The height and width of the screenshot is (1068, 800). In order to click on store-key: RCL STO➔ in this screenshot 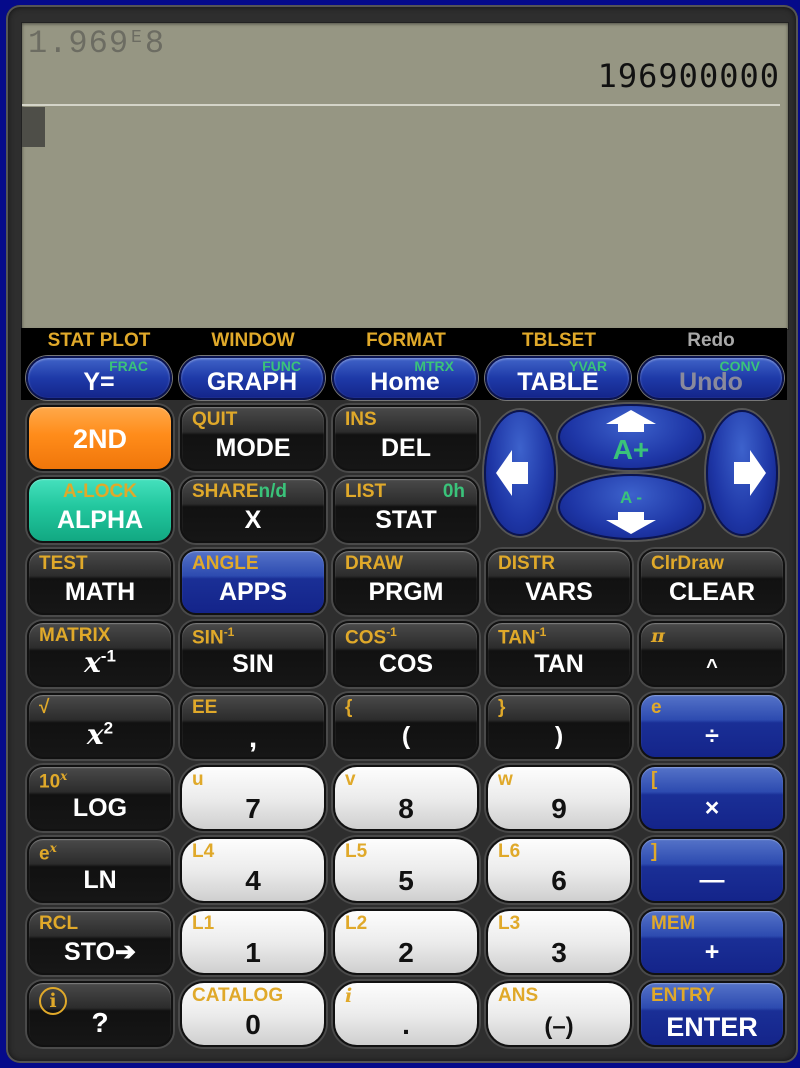, I will do `click(100, 942)`.